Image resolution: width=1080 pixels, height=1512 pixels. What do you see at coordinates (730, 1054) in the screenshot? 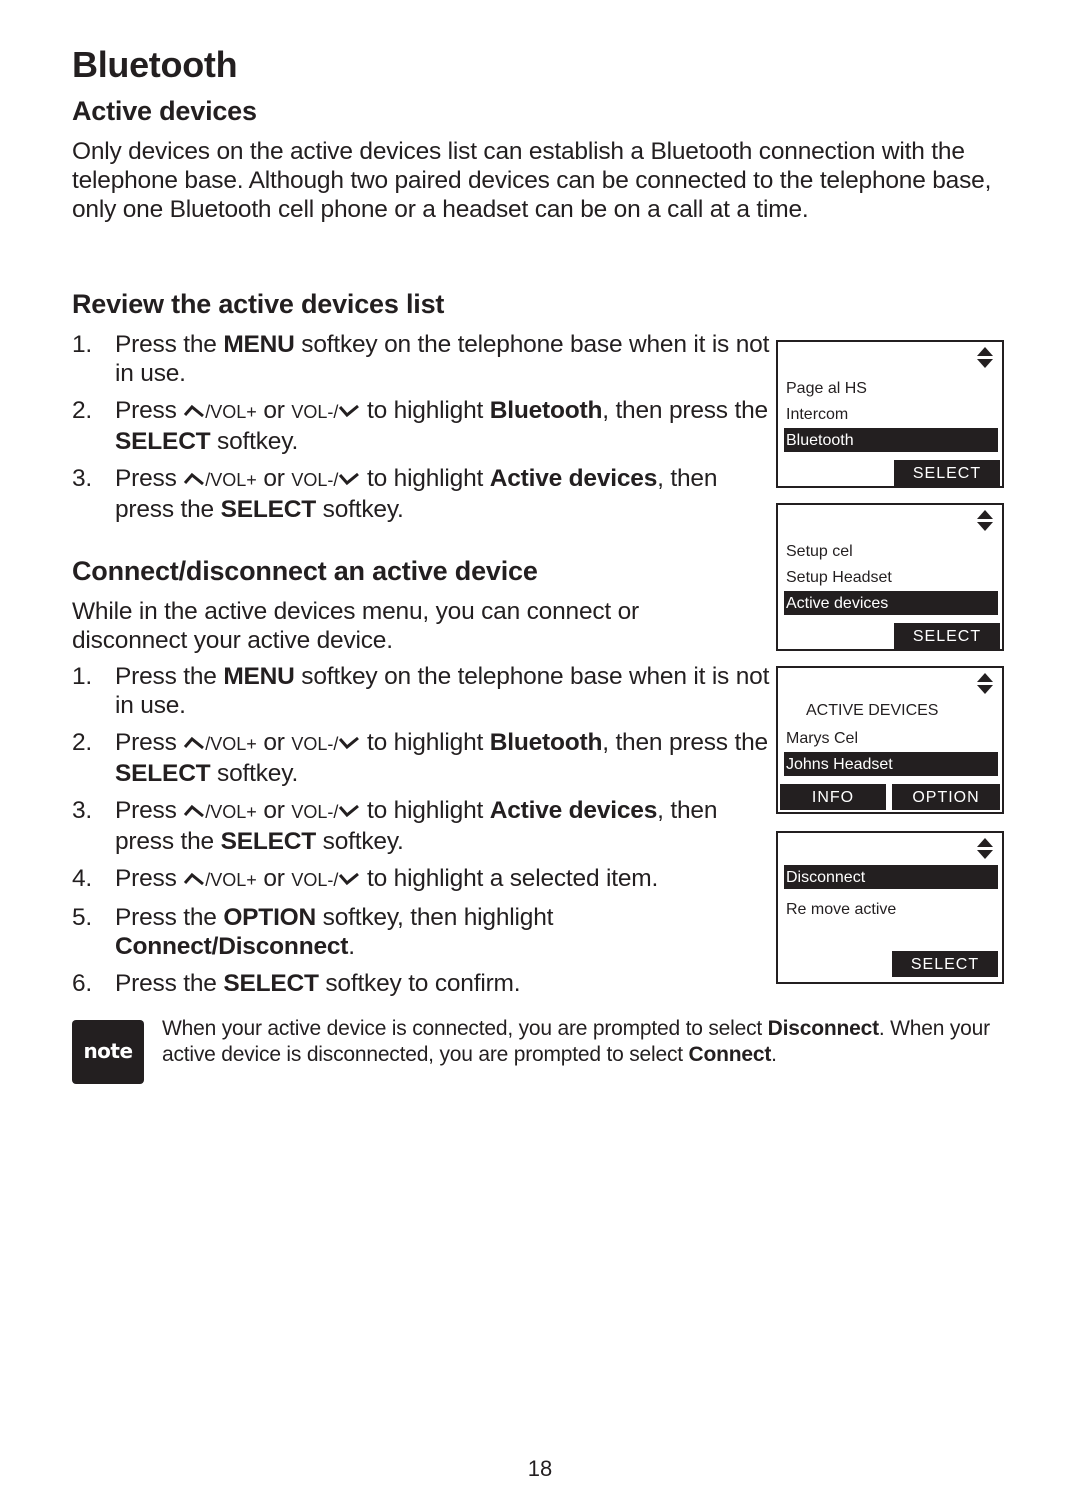
I see `connect-label: Connect` at bounding box center [730, 1054].